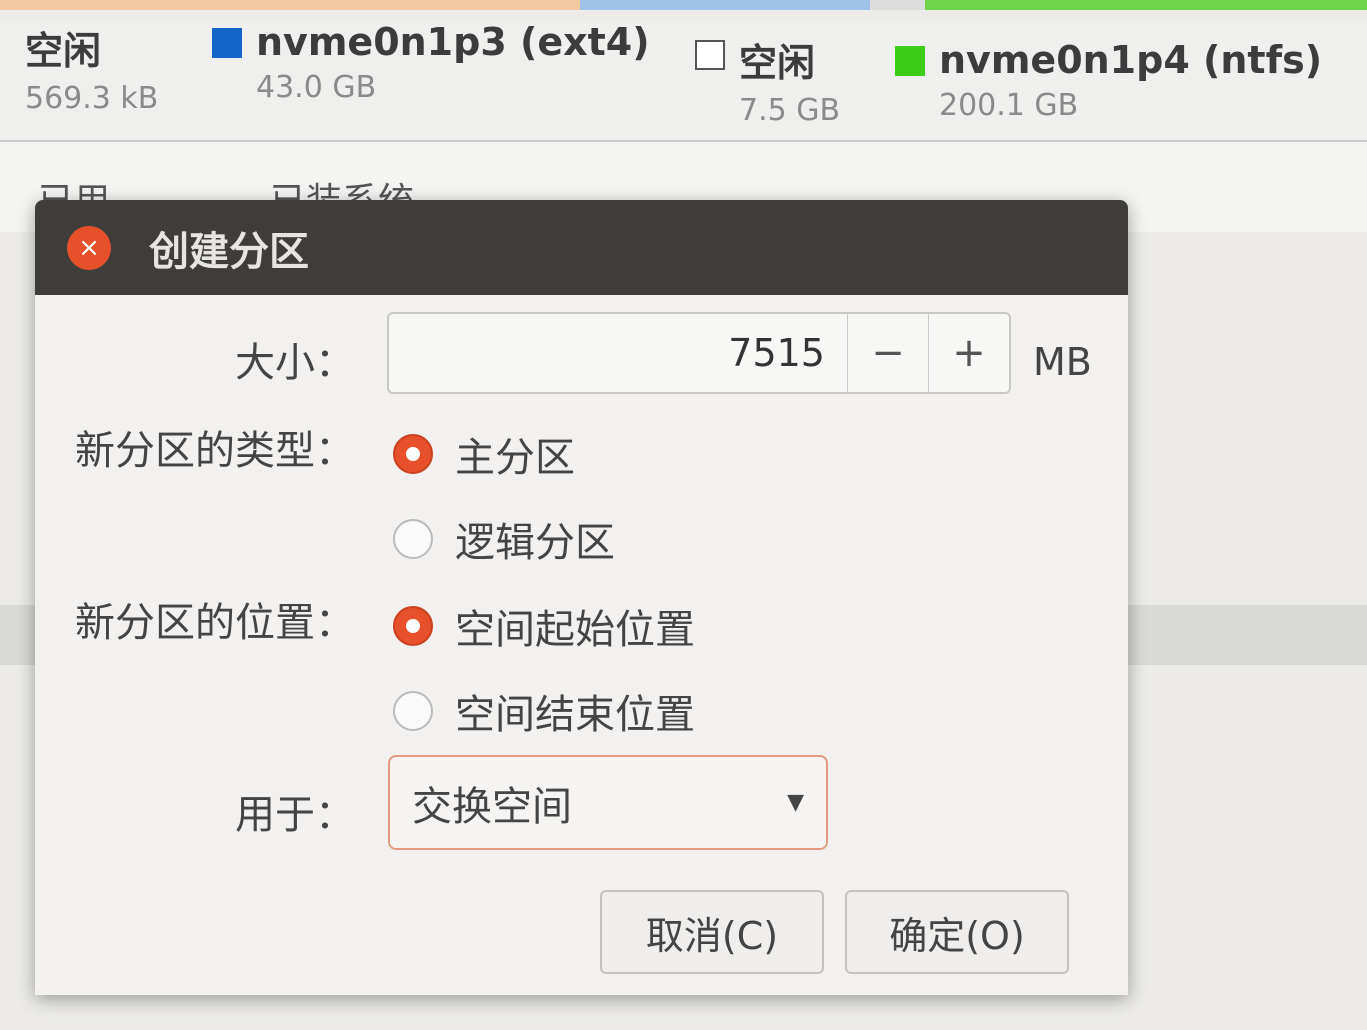  Describe the element at coordinates (215, 451) in the screenshot. I see `type-label: 新分区的类型：` at that location.